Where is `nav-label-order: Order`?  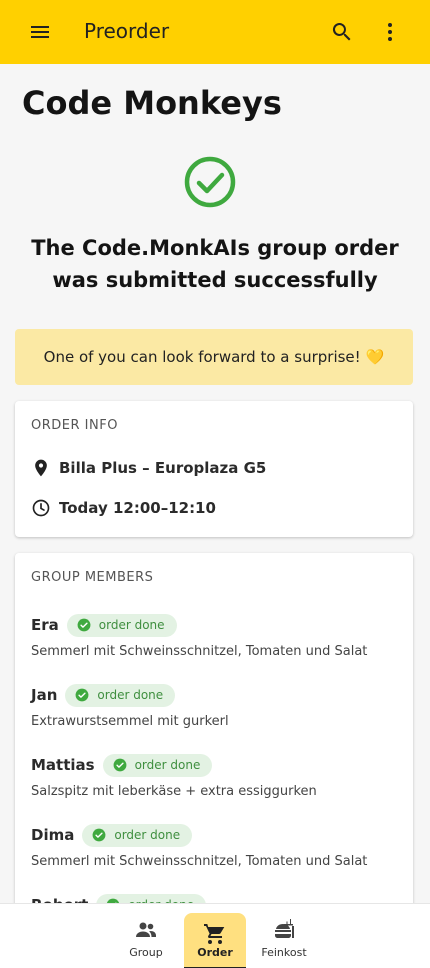 nav-label-order: Order is located at coordinates (215, 952).